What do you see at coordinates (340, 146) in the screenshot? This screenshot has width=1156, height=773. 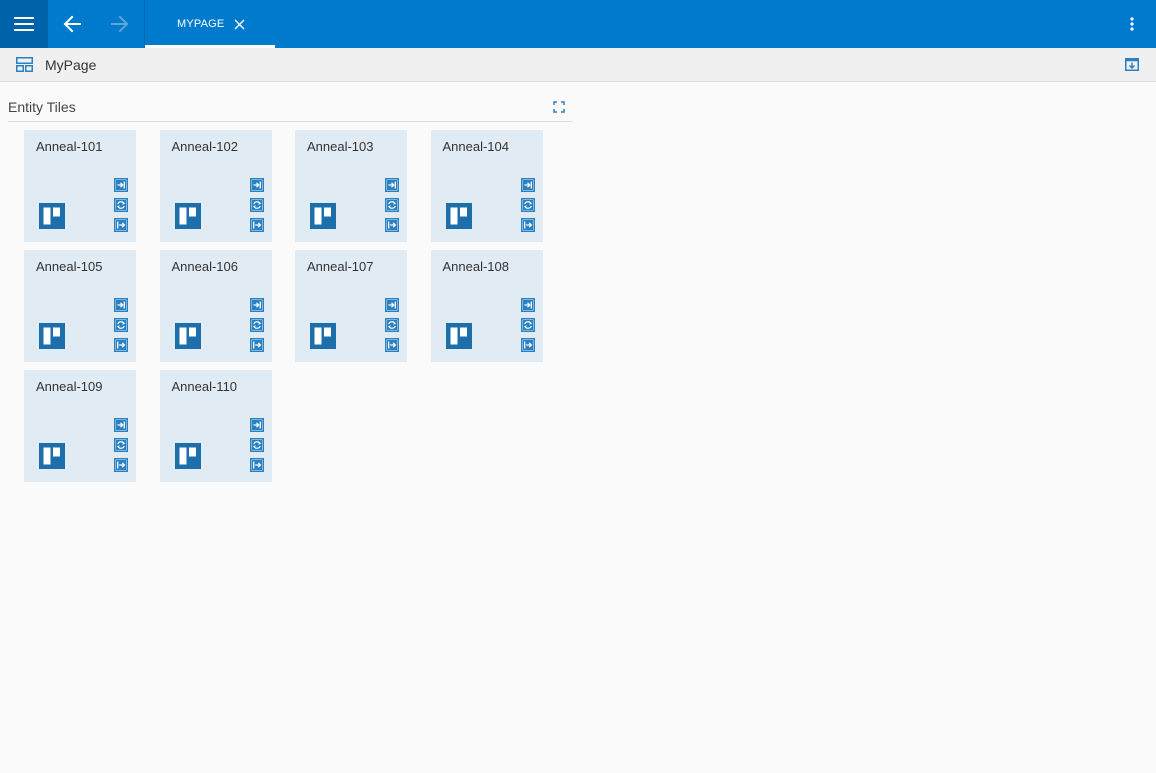 I see `tile-title: Anneal-103` at bounding box center [340, 146].